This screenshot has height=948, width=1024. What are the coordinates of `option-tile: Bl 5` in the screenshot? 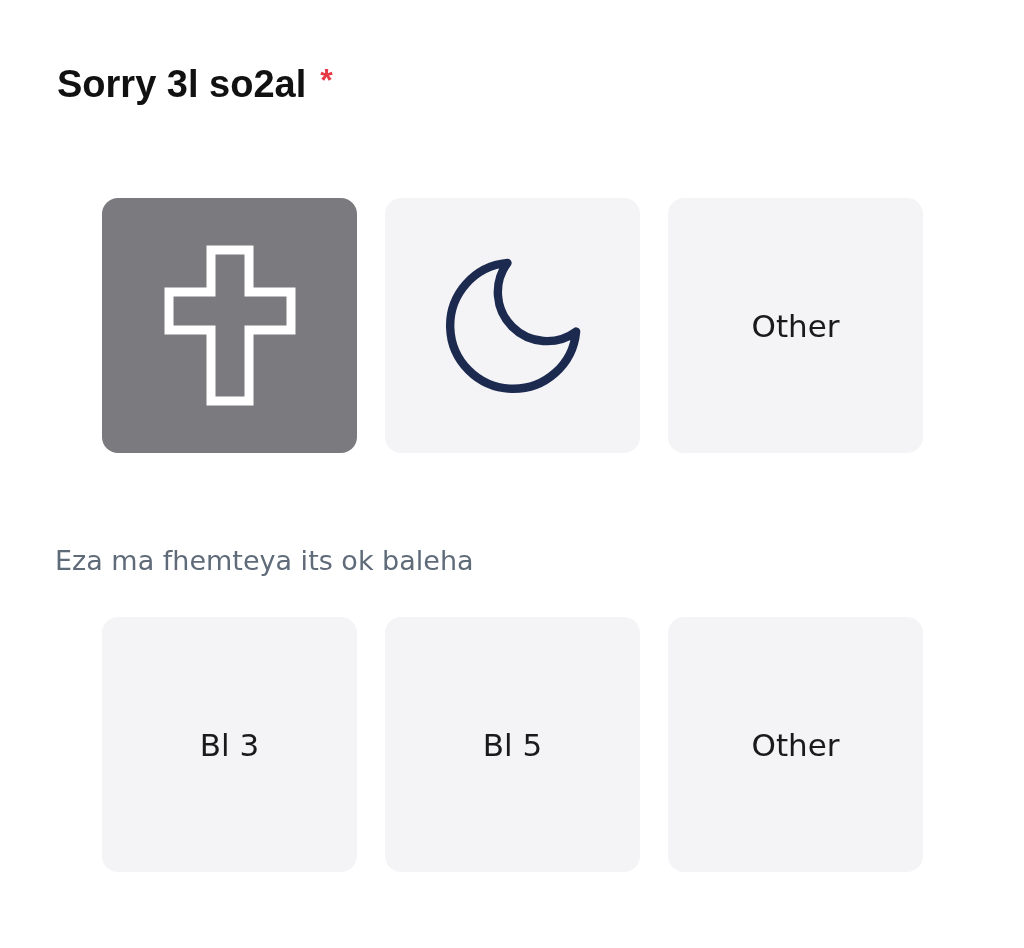 It's located at (512, 744).